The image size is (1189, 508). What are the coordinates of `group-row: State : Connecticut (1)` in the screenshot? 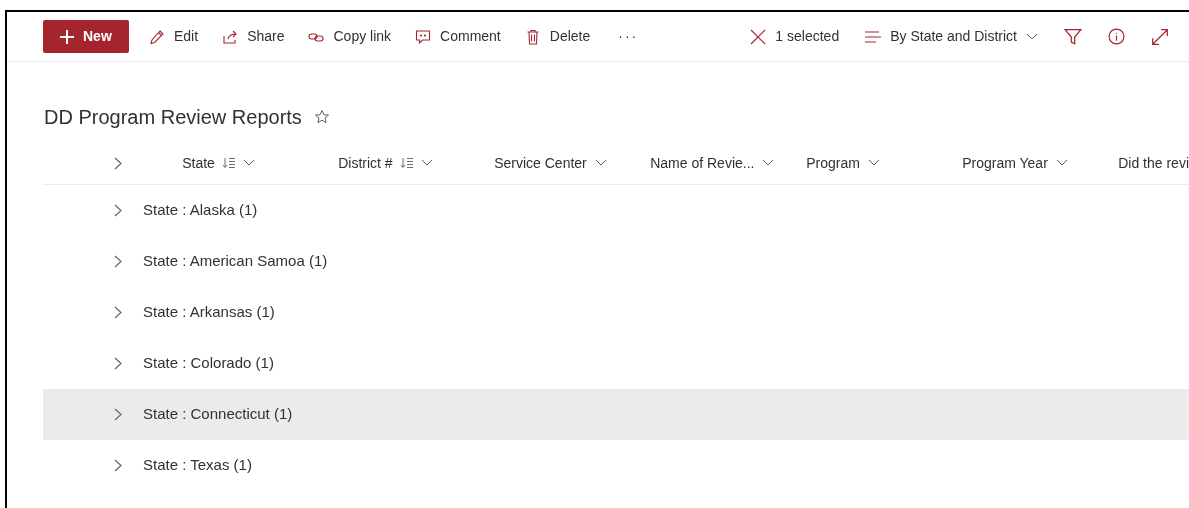 It's located at (616, 414).